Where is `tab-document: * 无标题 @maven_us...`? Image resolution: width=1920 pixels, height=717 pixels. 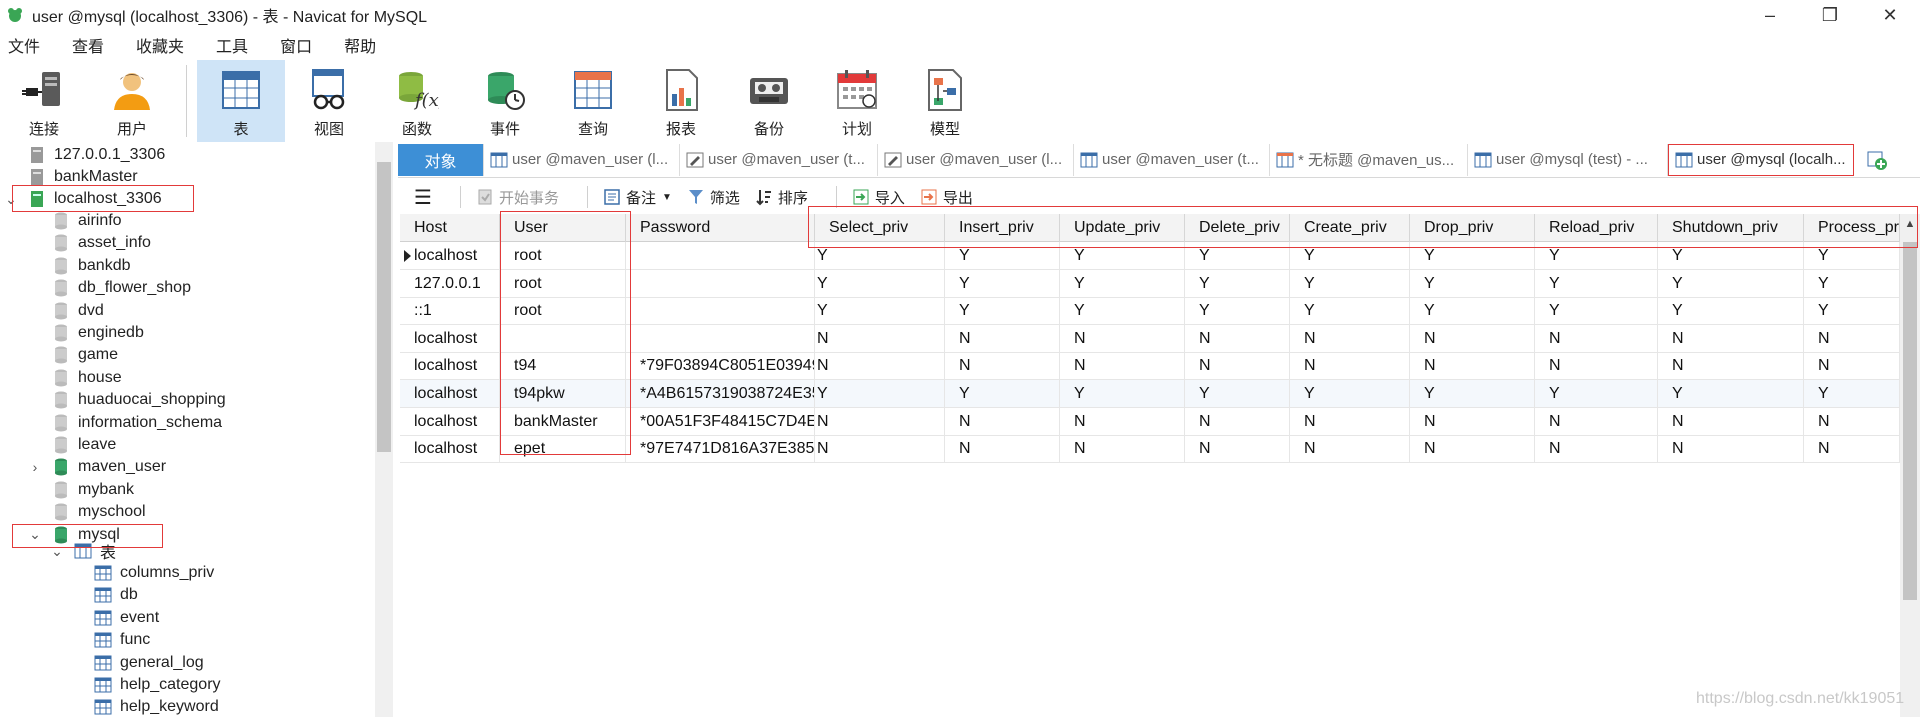 tab-document: * 无标题 @maven_us... is located at coordinates (1369, 159).